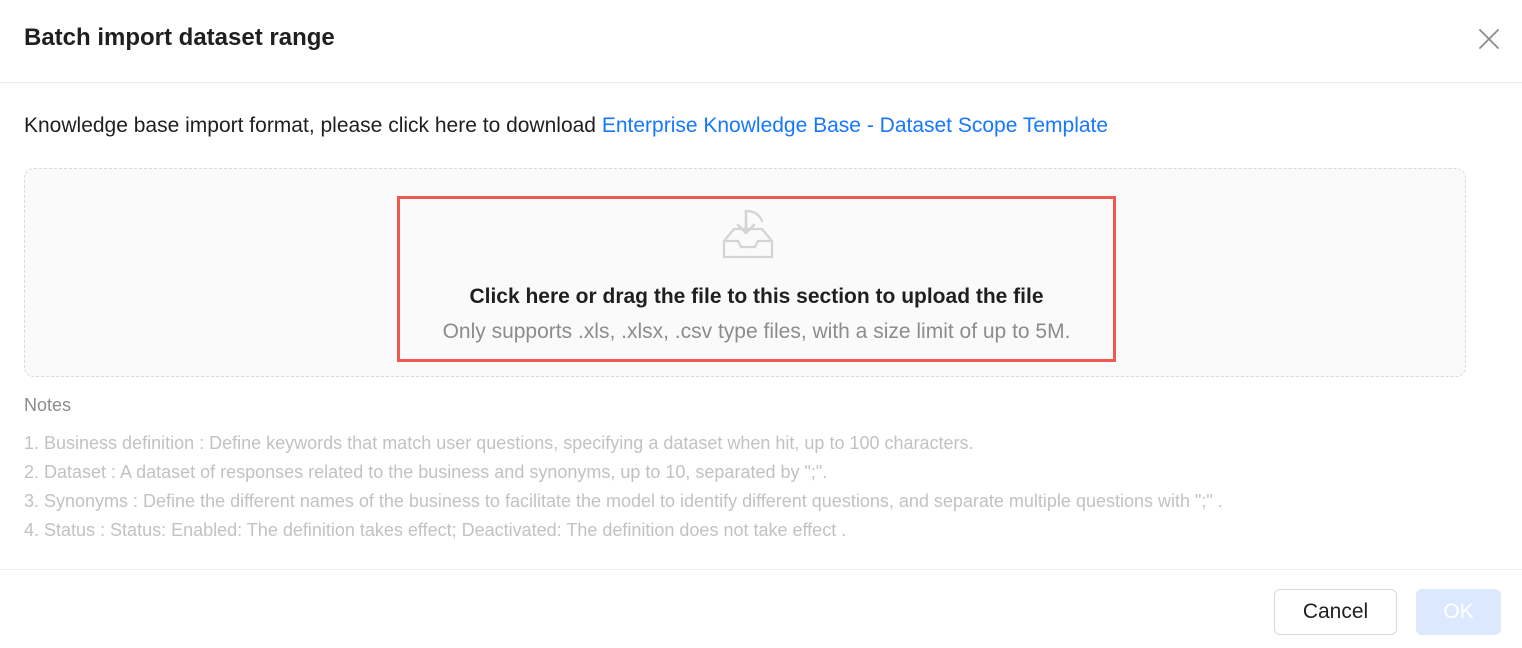 Image resolution: width=1522 pixels, height=648 pixels. What do you see at coordinates (761, 608) in the screenshot?
I see `dialog-footer: Cancel OK` at bounding box center [761, 608].